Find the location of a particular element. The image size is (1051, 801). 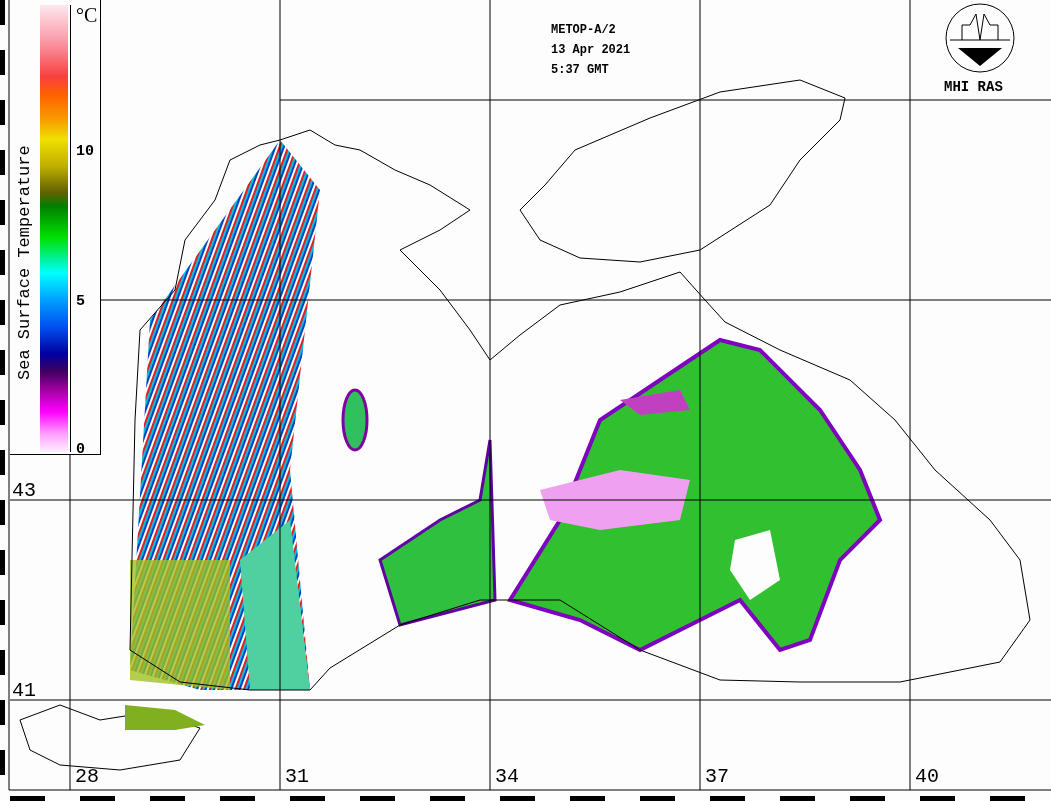

header-line: 13 Apr 2021 is located at coordinates (591, 50).